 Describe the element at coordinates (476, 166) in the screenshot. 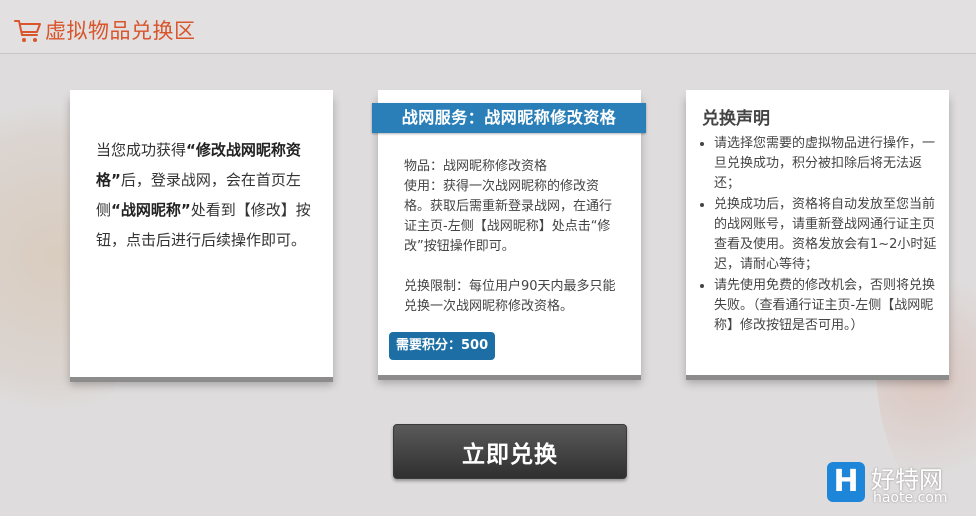

I see `service-item-line: 物品：战网昵称修改资格` at that location.